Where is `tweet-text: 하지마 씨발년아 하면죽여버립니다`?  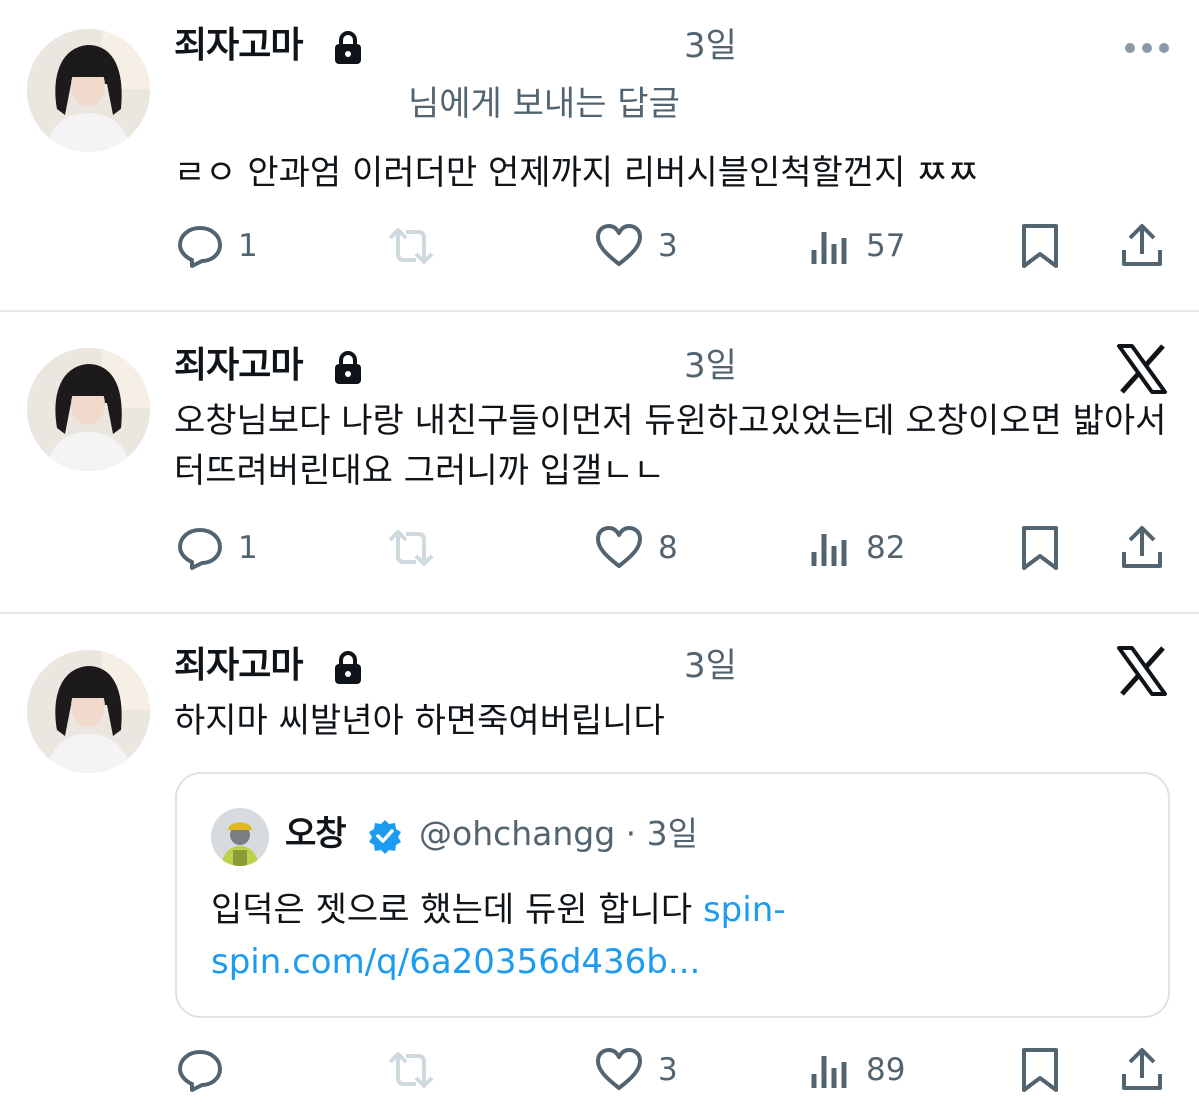 tweet-text: 하지마 씨발년아 하면죽여버립니다 is located at coordinates (419, 721).